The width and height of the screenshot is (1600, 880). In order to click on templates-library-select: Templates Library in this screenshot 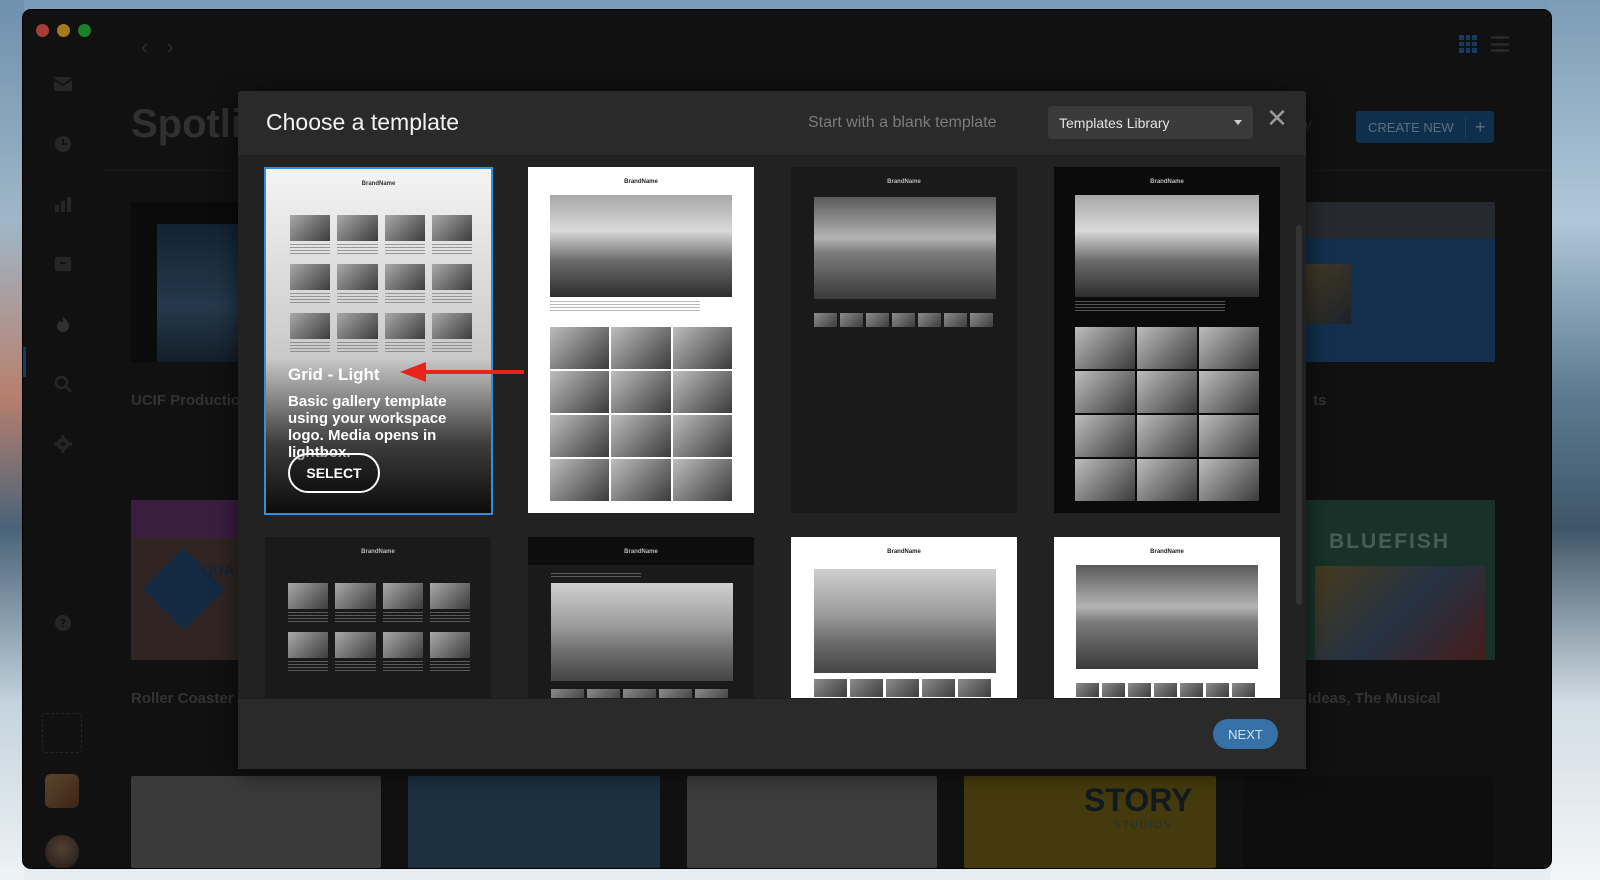, I will do `click(1150, 122)`.